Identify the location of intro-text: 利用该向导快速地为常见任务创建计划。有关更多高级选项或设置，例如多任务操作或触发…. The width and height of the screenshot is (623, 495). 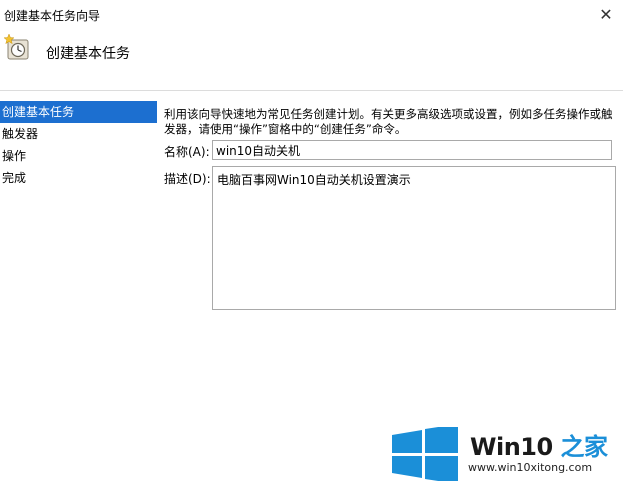
(388, 121).